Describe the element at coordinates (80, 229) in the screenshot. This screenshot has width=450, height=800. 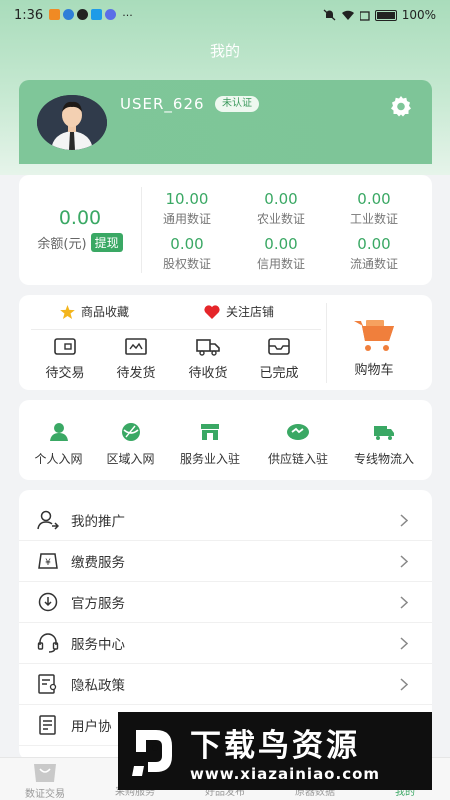
I see `balance-block: 0.00 余额(元) 提现` at that location.